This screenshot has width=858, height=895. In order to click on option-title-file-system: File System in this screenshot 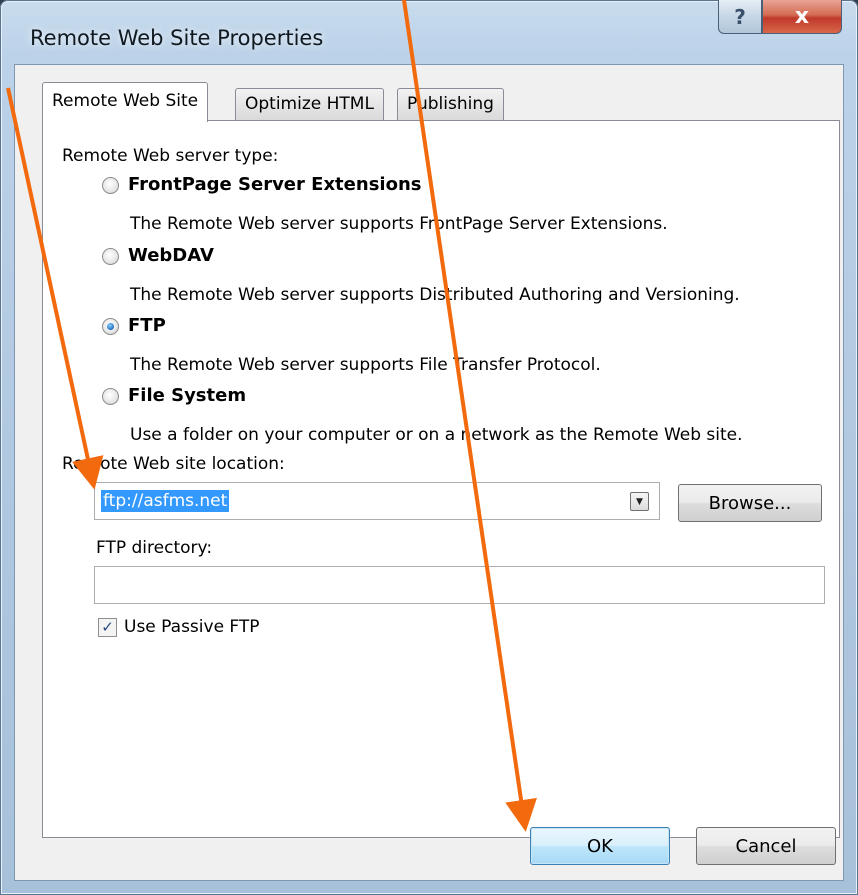, I will do `click(187, 395)`.